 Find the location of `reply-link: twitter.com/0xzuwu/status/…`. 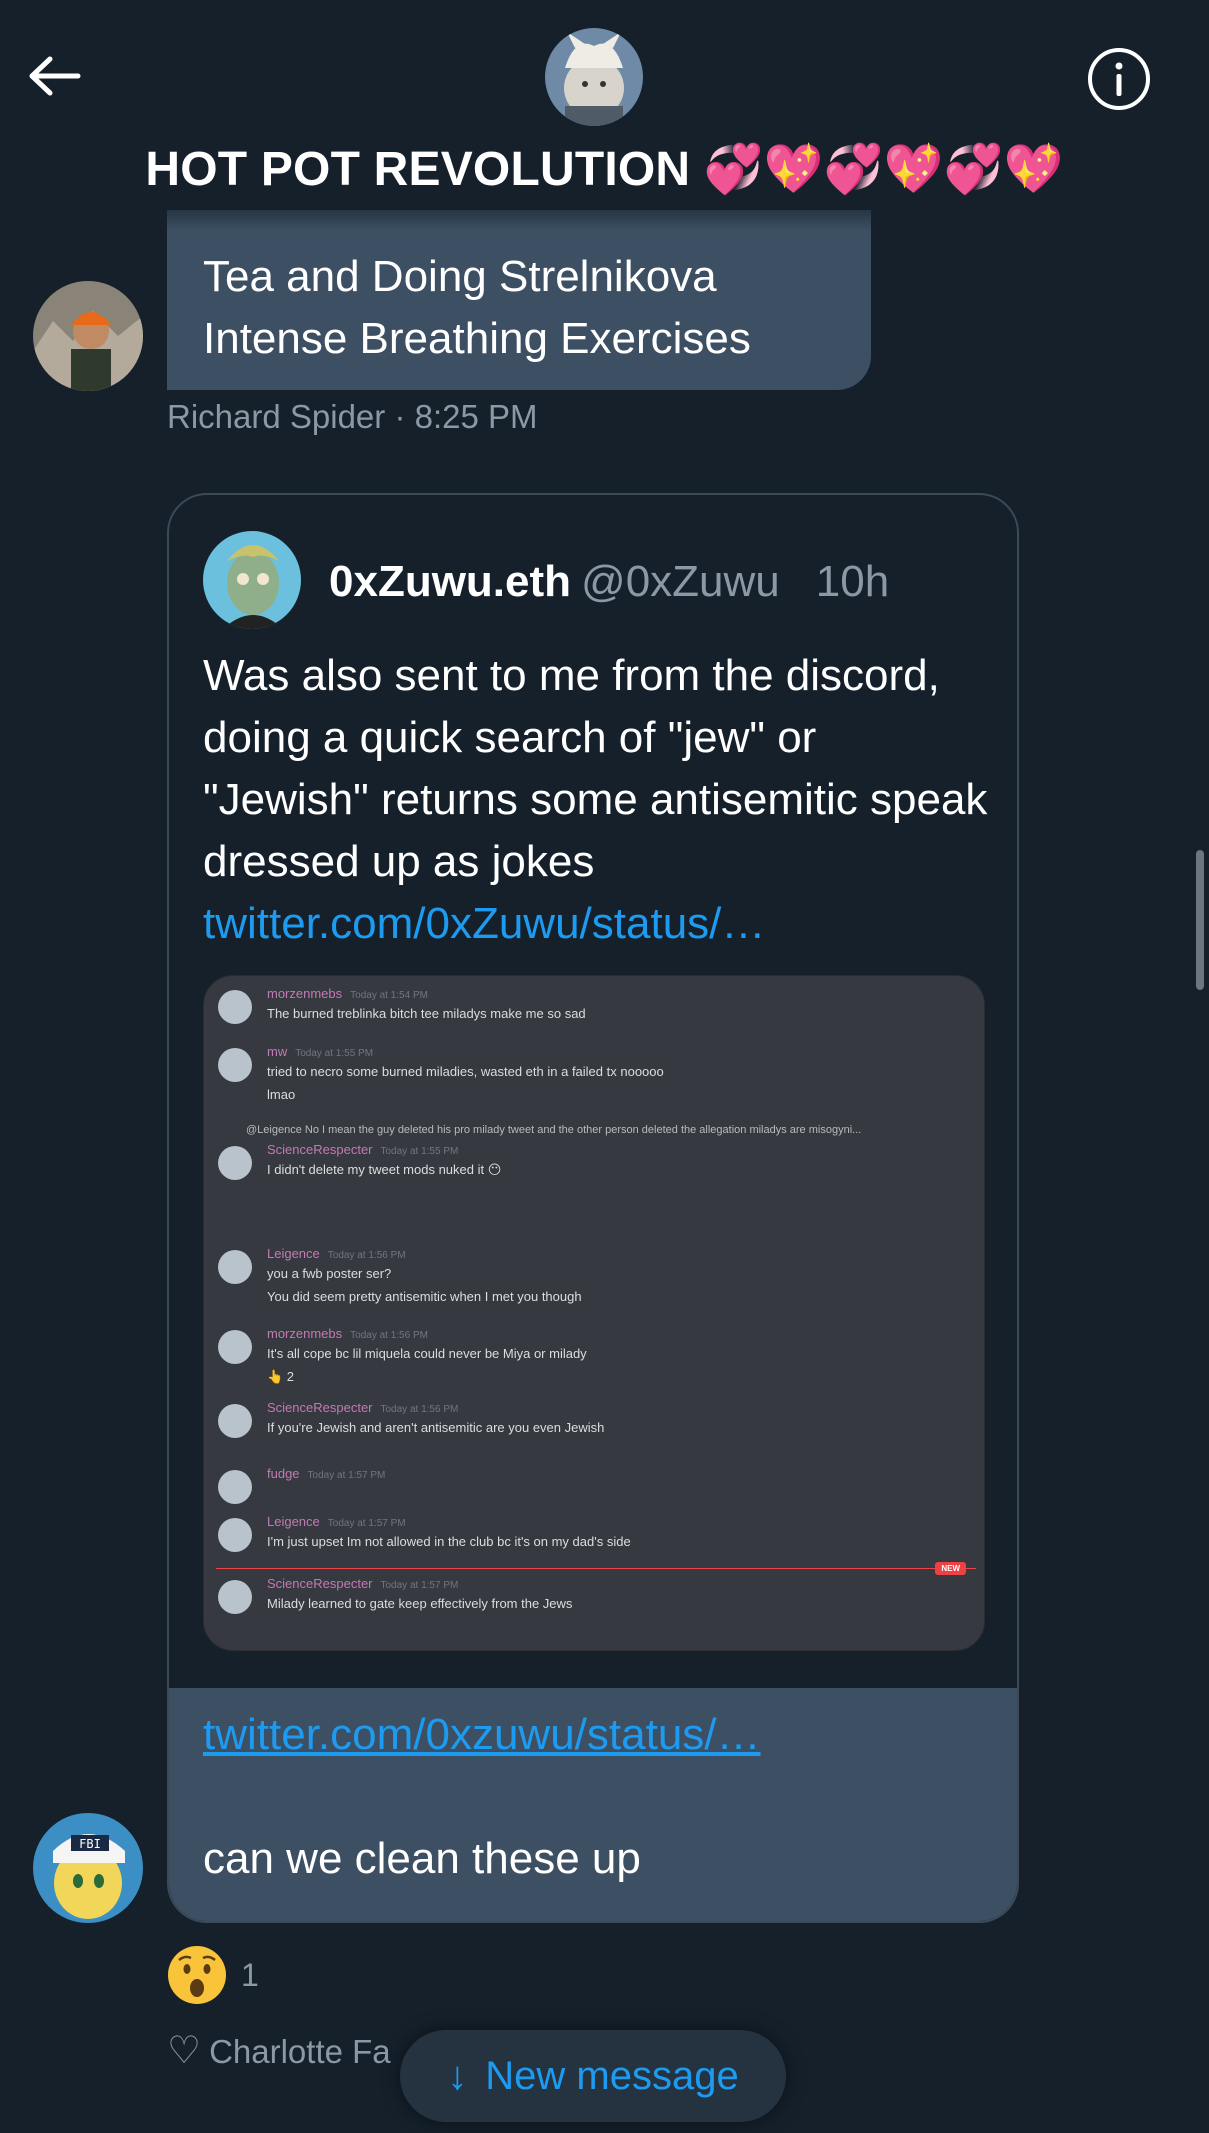

reply-link: twitter.com/0xzuwu/status/… is located at coordinates (482, 1735).